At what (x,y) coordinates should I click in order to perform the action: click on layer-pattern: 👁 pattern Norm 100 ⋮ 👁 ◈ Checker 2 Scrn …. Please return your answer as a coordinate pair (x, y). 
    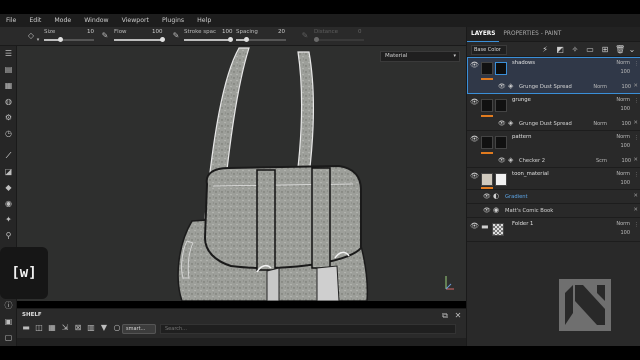
    Looking at the image, I should click on (553, 149).